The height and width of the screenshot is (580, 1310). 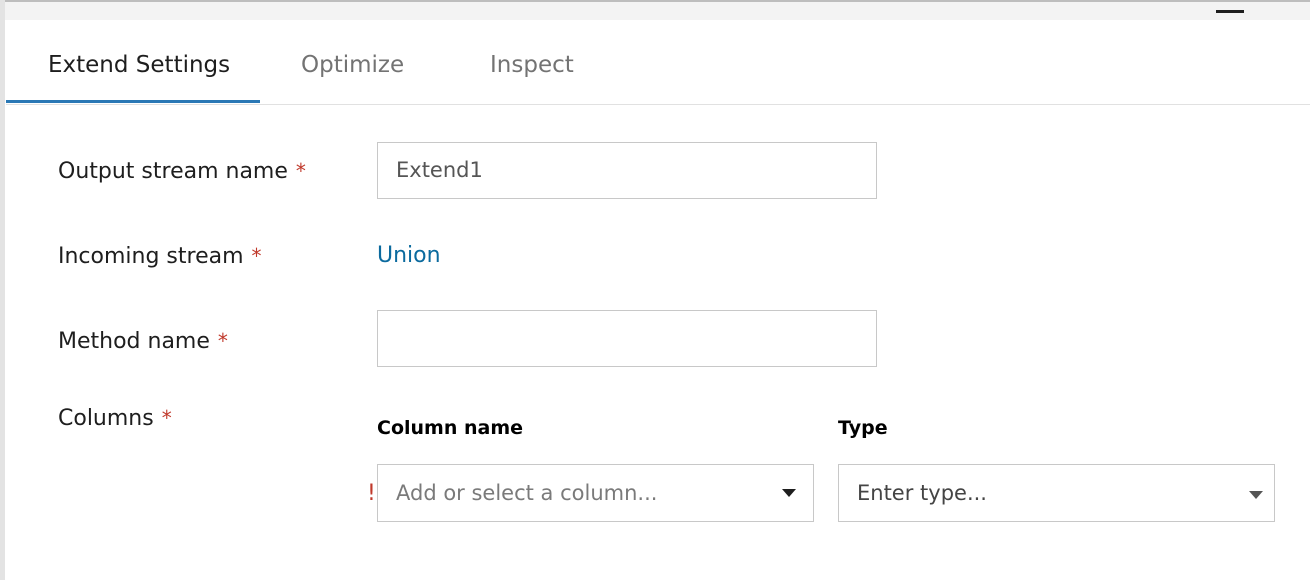 I want to click on columns-label: Columns *, so click(x=115, y=418).